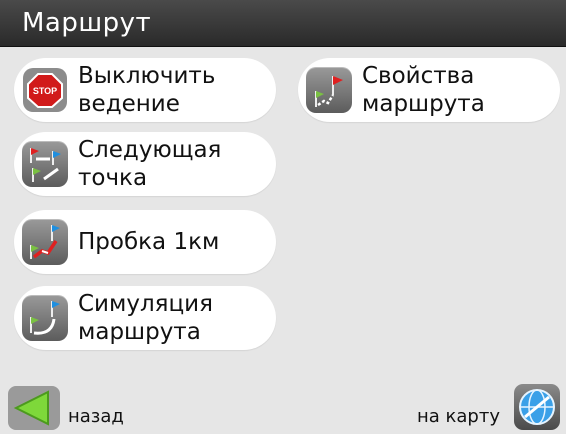 The image size is (566, 434). What do you see at coordinates (537, 407) in the screenshot?
I see `globe-icon` at bounding box center [537, 407].